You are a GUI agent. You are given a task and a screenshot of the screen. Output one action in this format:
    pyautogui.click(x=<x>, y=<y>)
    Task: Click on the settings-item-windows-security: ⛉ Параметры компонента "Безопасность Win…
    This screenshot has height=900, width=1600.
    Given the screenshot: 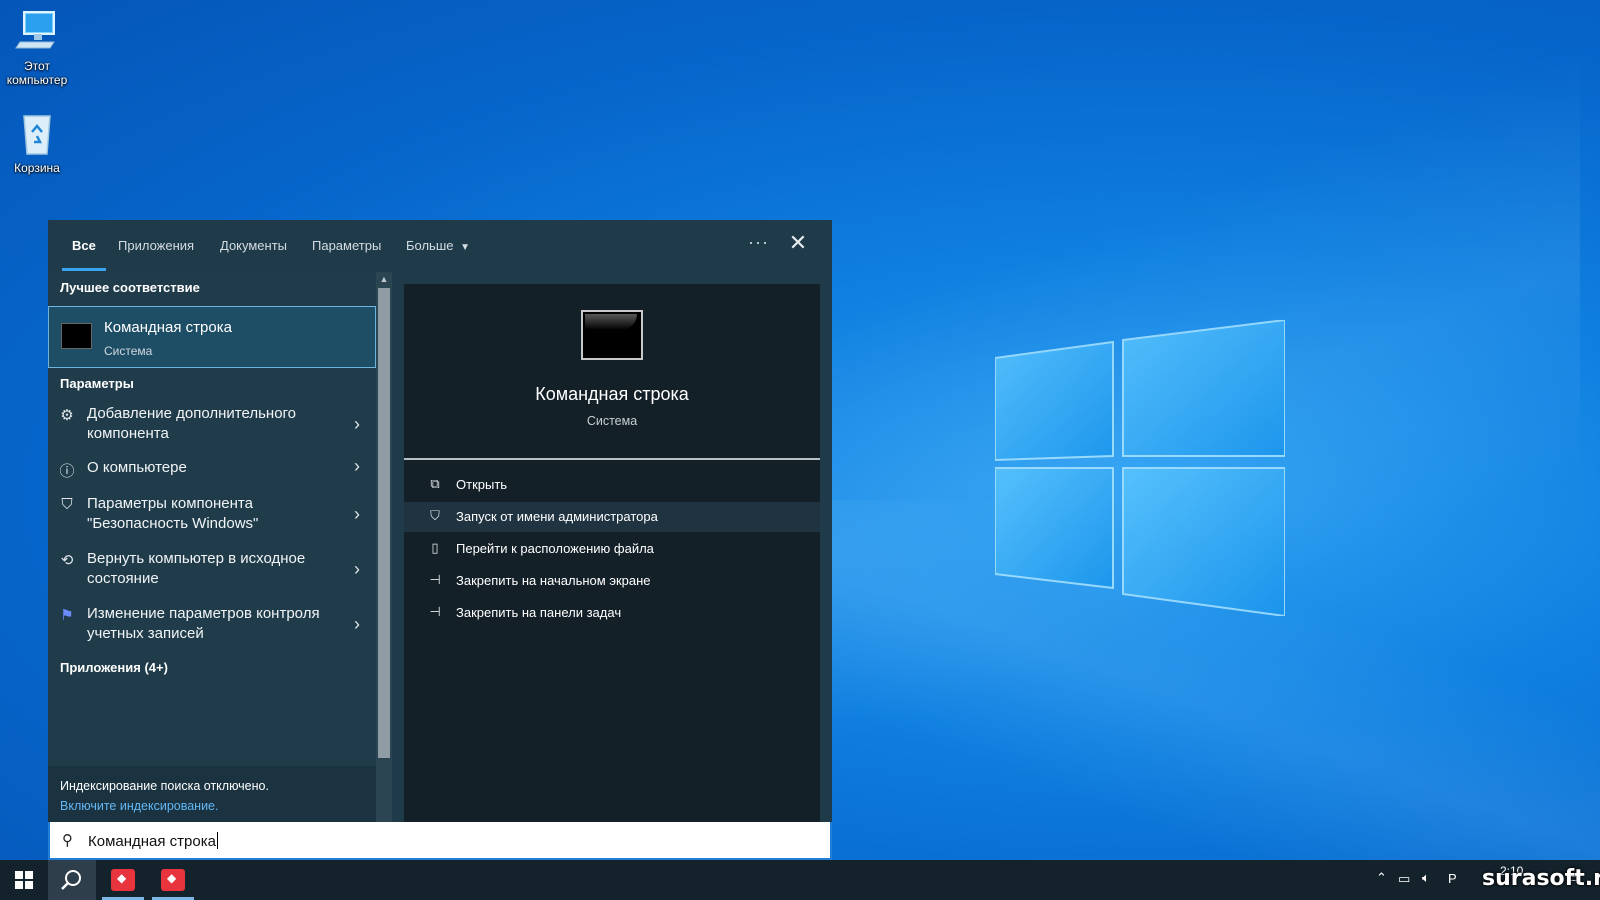 What is the action you would take?
    pyautogui.click(x=212, y=516)
    